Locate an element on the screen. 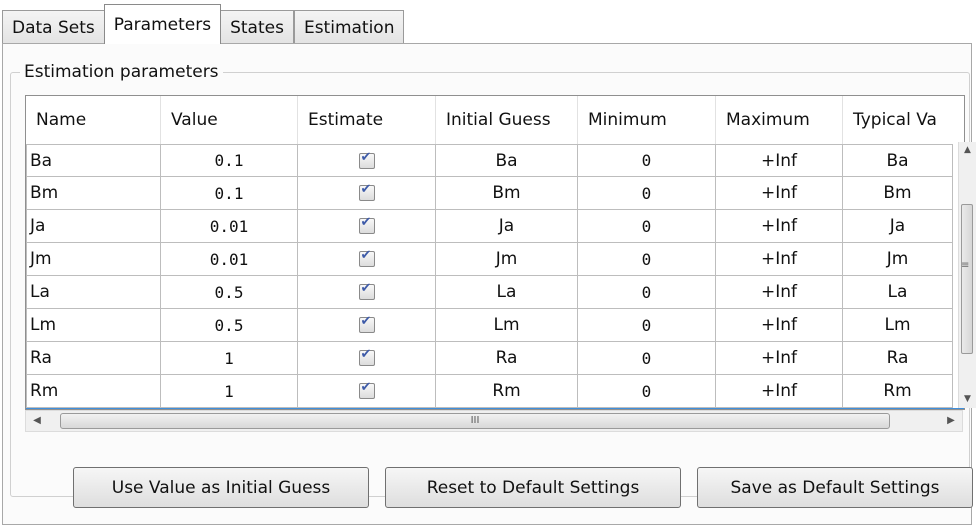  table-row: Rm1Rm0+InfRm is located at coordinates (489, 391).